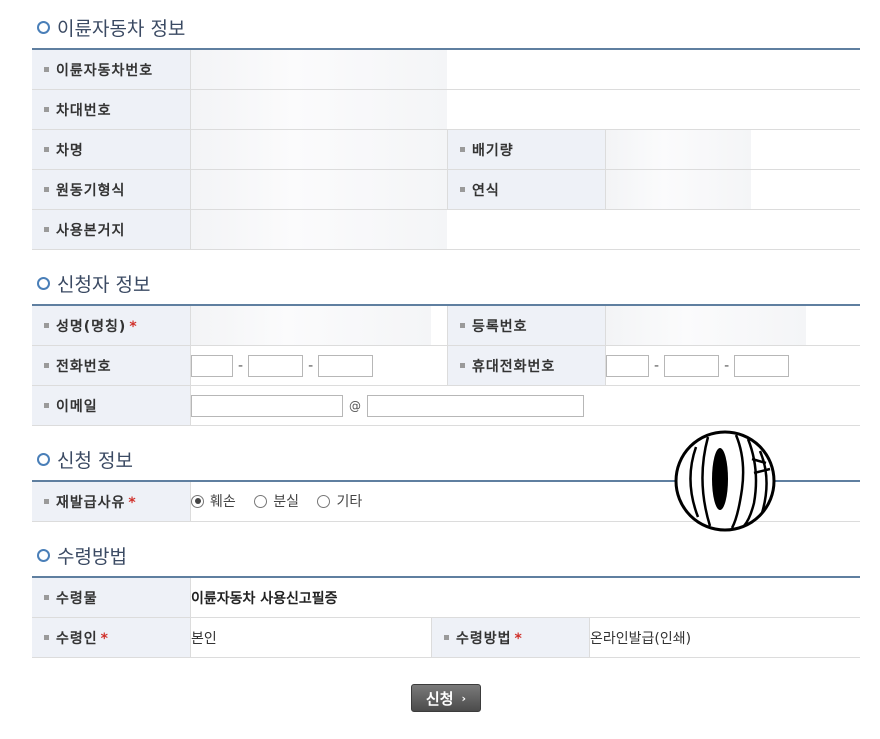 The width and height of the screenshot is (880, 739). I want to click on phone-inputs: --, so click(319, 366).